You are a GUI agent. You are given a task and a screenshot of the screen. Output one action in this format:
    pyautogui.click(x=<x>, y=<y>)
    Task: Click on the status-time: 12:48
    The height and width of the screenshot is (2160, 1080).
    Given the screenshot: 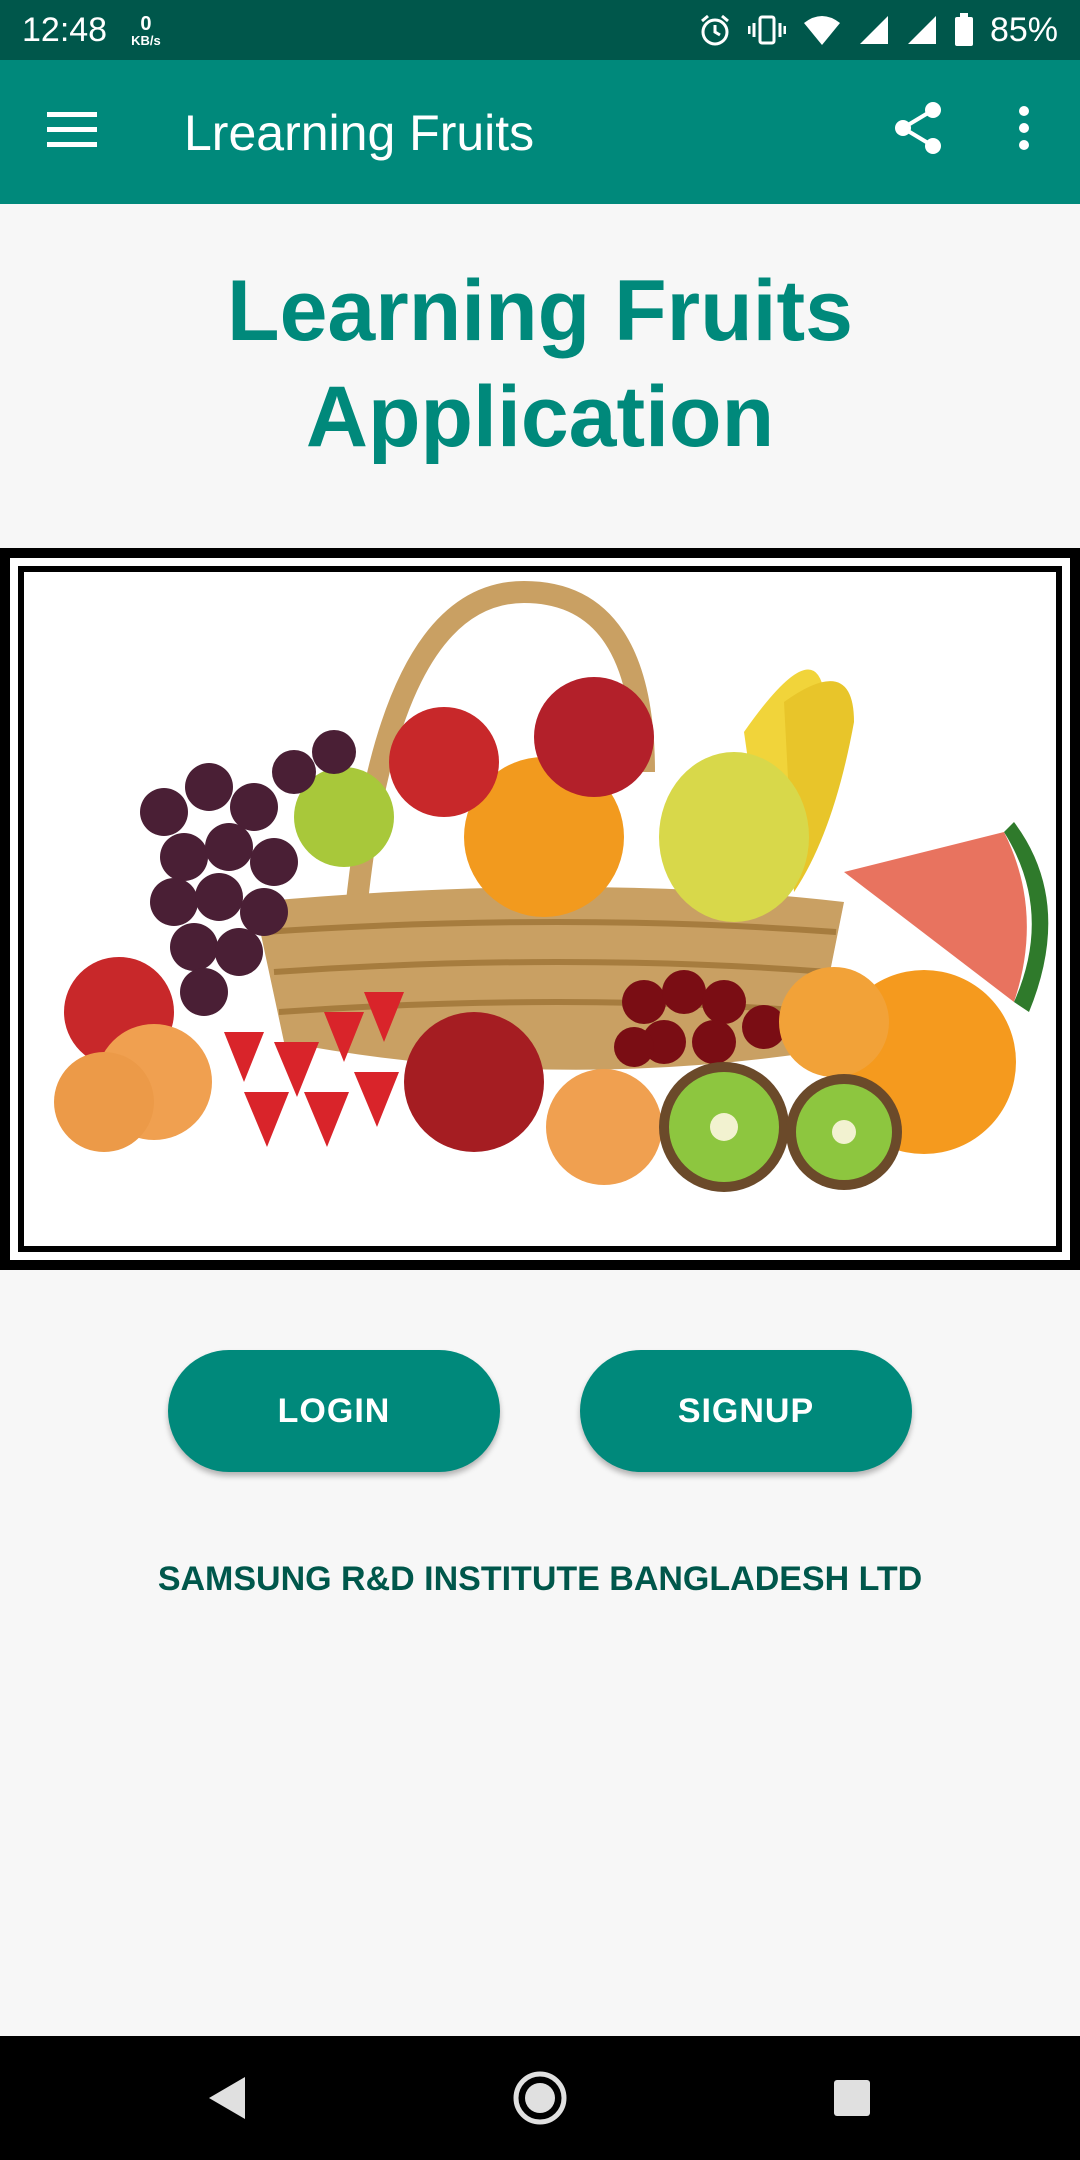 What is the action you would take?
    pyautogui.click(x=65, y=29)
    